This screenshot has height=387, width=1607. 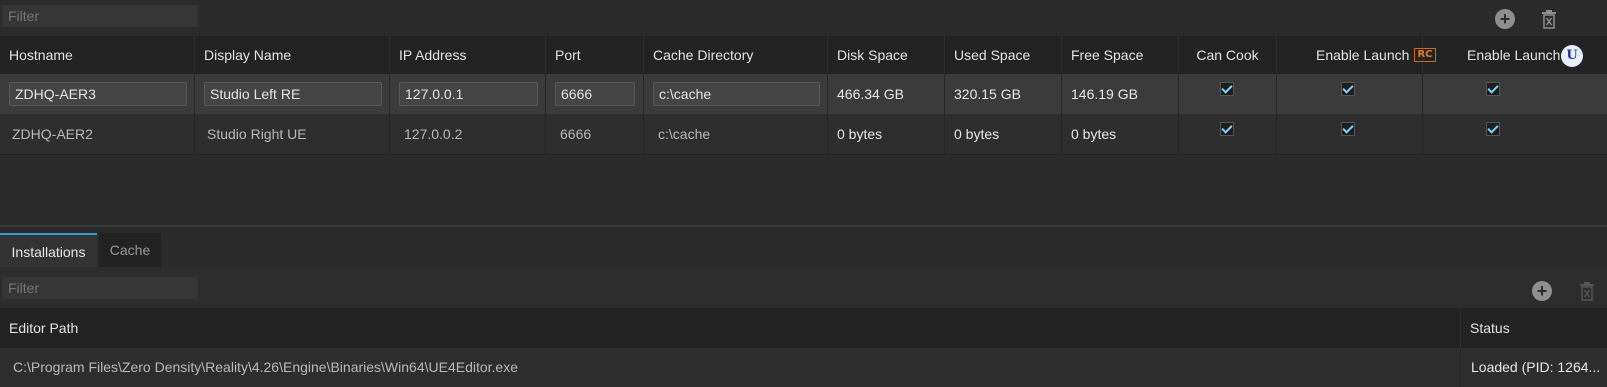 I want to click on unreal-engine-logo-icon: U, so click(x=1572, y=56).